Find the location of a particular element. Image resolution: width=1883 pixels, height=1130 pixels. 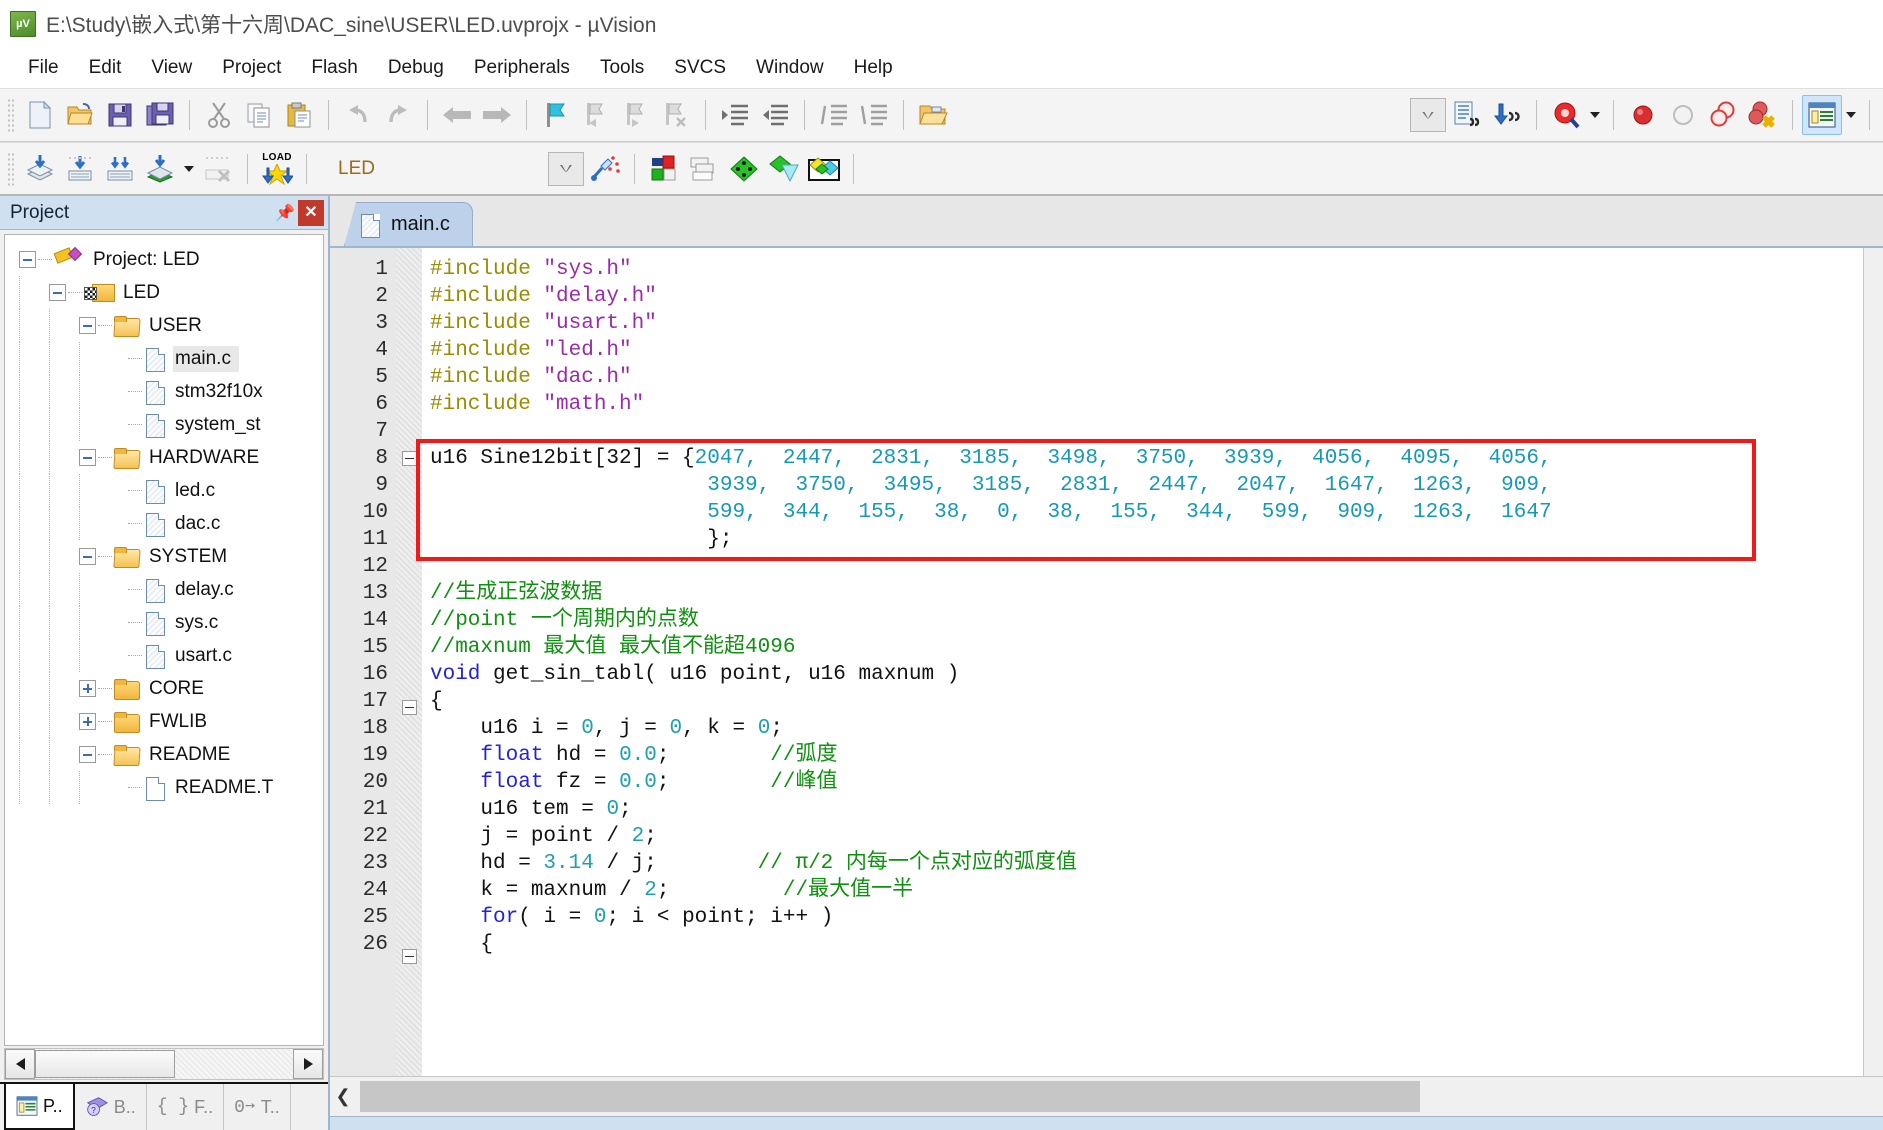

batch-build-icon is located at coordinates (160, 169).